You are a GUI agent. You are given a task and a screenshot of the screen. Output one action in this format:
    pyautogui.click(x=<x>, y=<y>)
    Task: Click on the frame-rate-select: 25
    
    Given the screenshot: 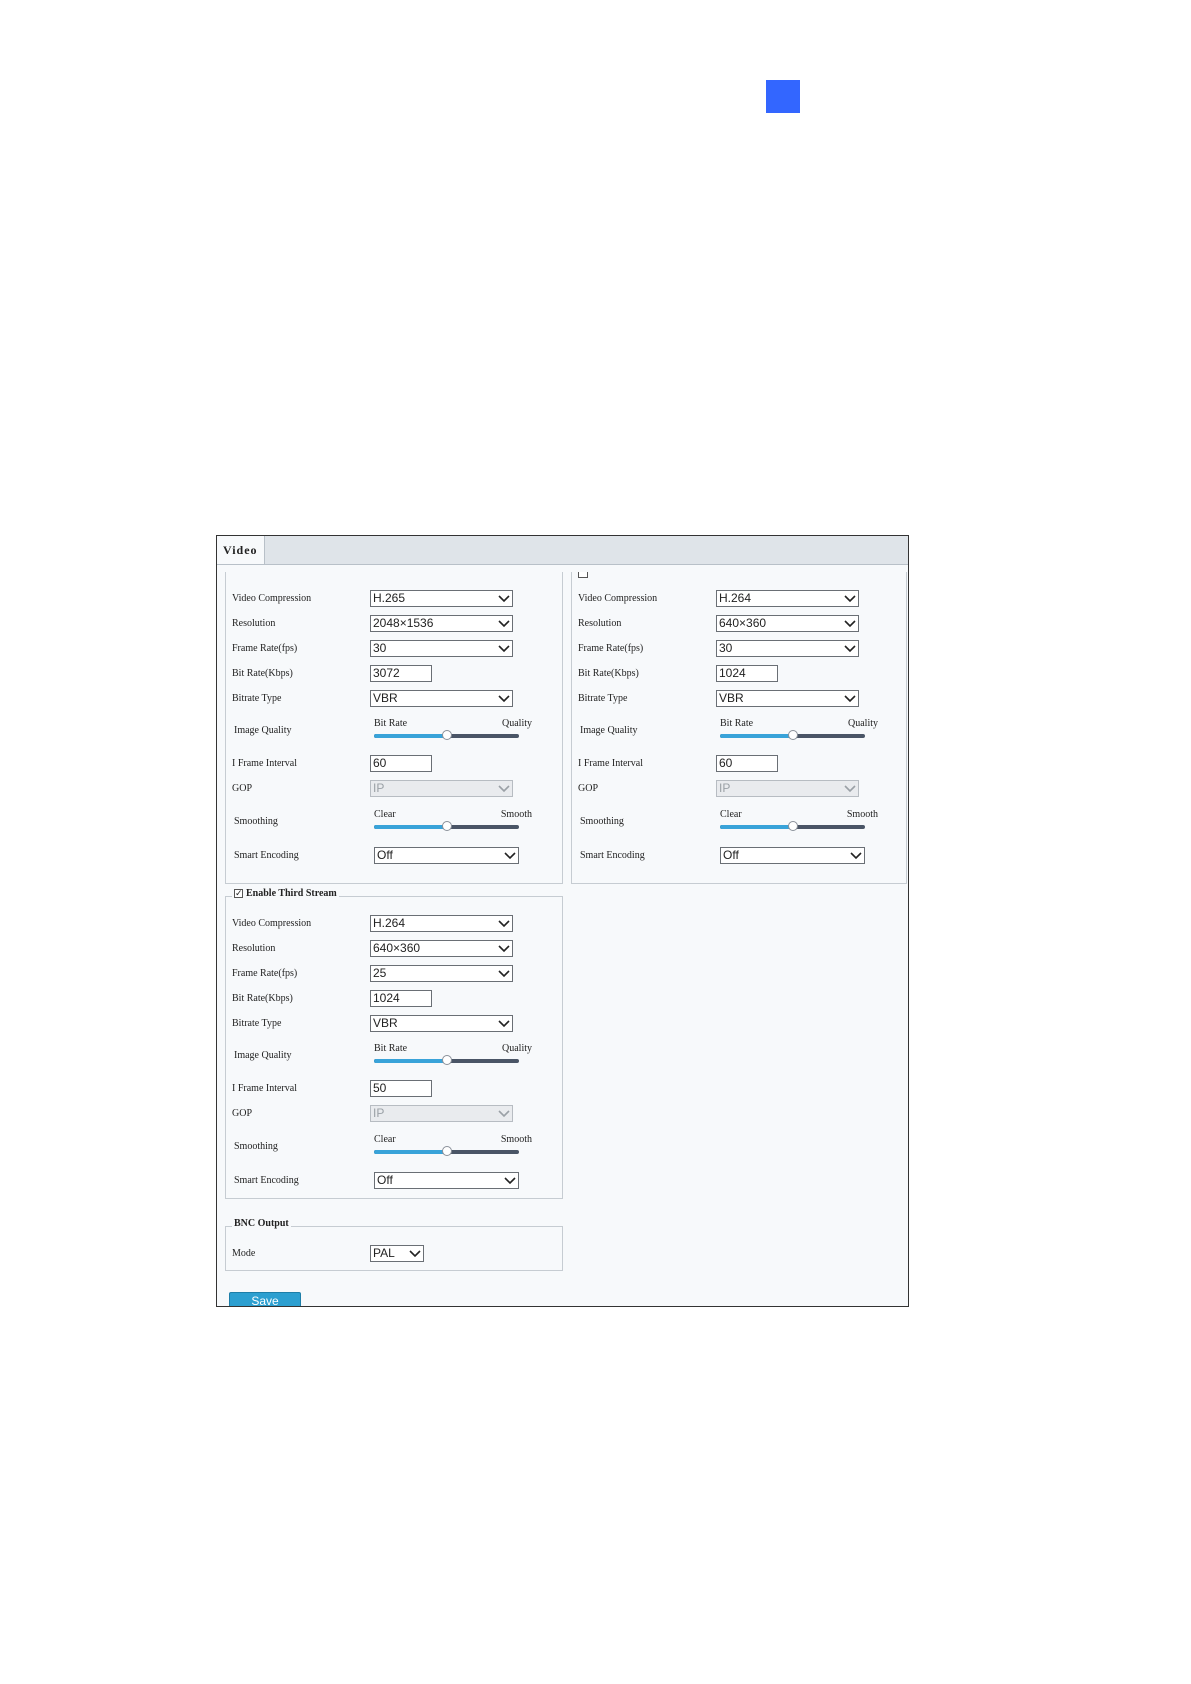 What is the action you would take?
    pyautogui.click(x=441, y=973)
    